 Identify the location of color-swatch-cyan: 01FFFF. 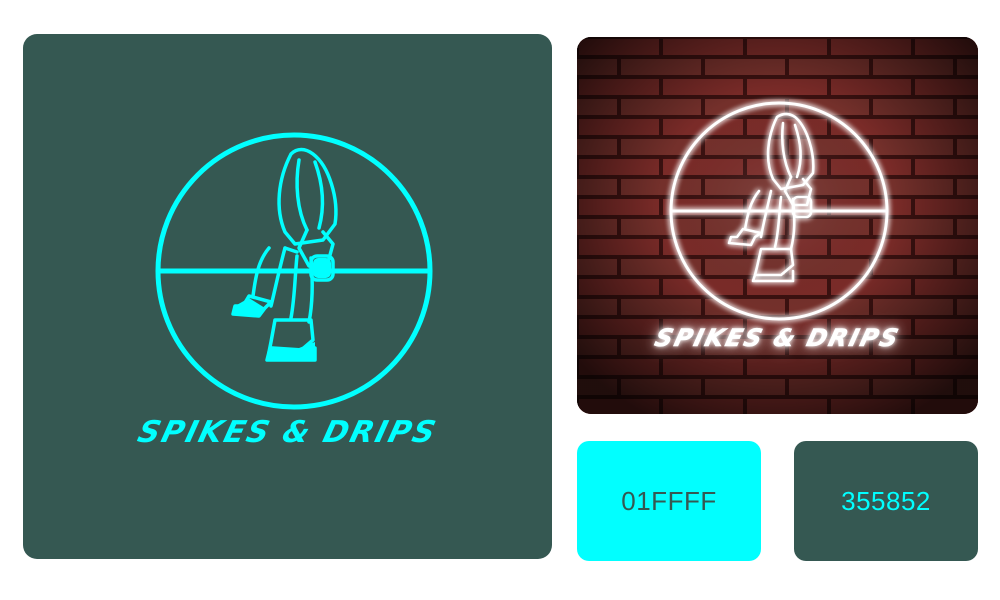
(669, 501).